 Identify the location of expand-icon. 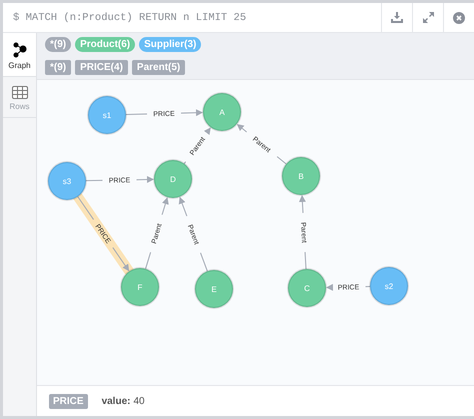
(428, 17).